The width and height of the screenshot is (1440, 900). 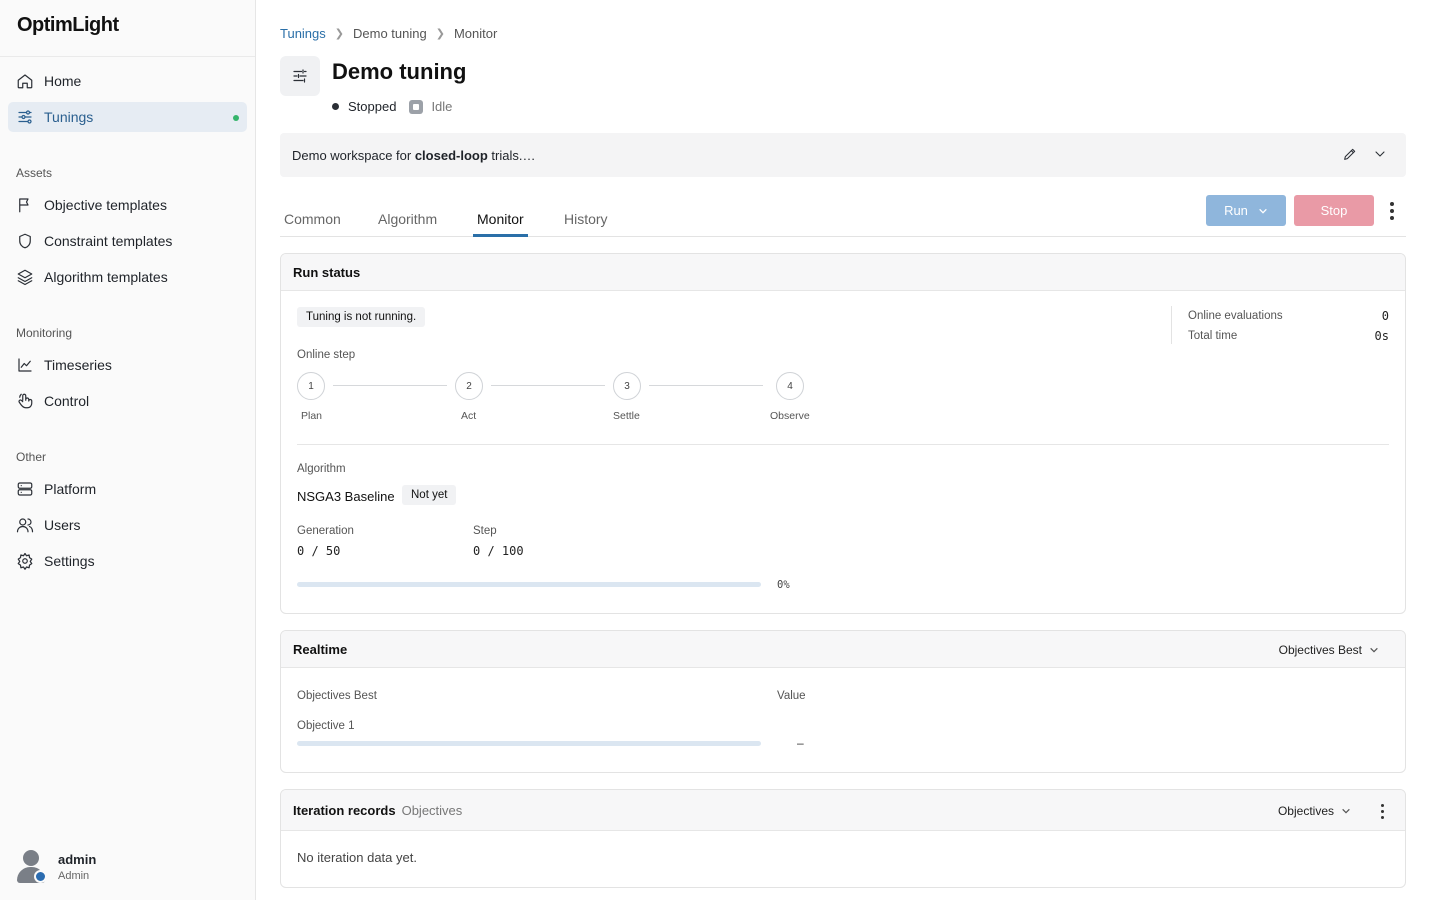 I want to click on step-plan: 1, so click(x=311, y=386).